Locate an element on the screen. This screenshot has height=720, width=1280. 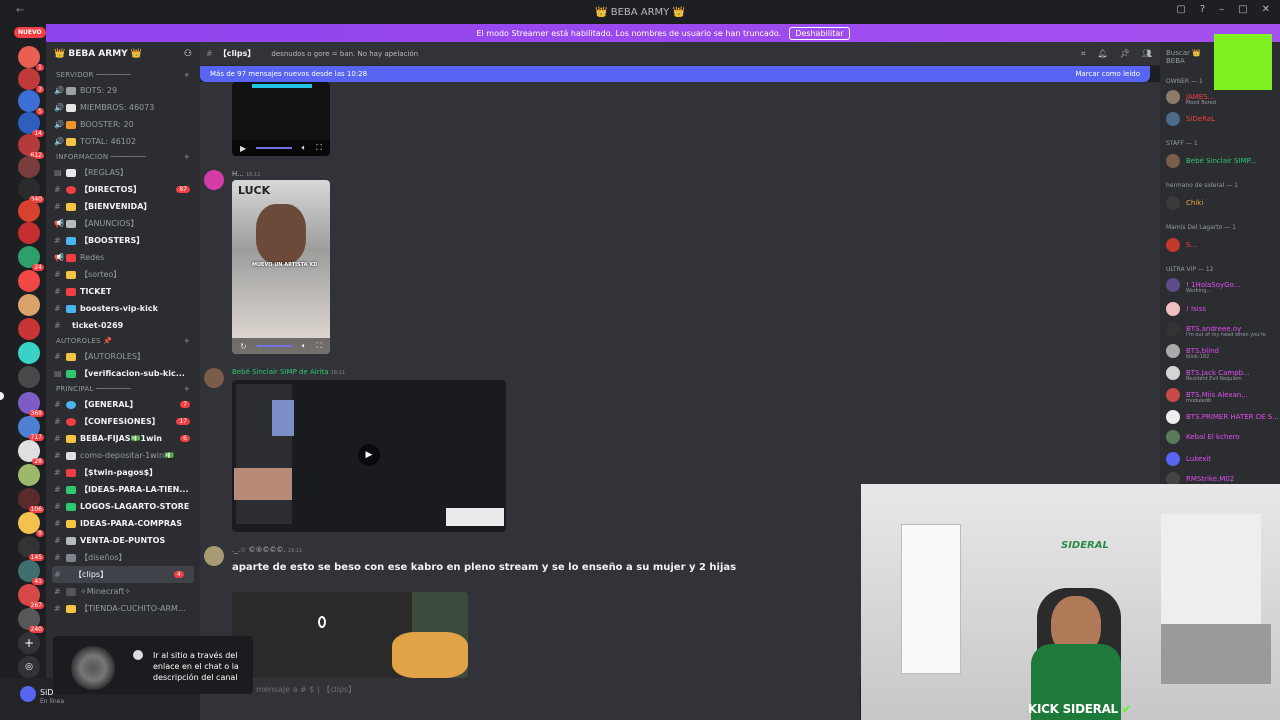
channel-item: # ✧Minecraft✧ is located at coordinates (123, 591).